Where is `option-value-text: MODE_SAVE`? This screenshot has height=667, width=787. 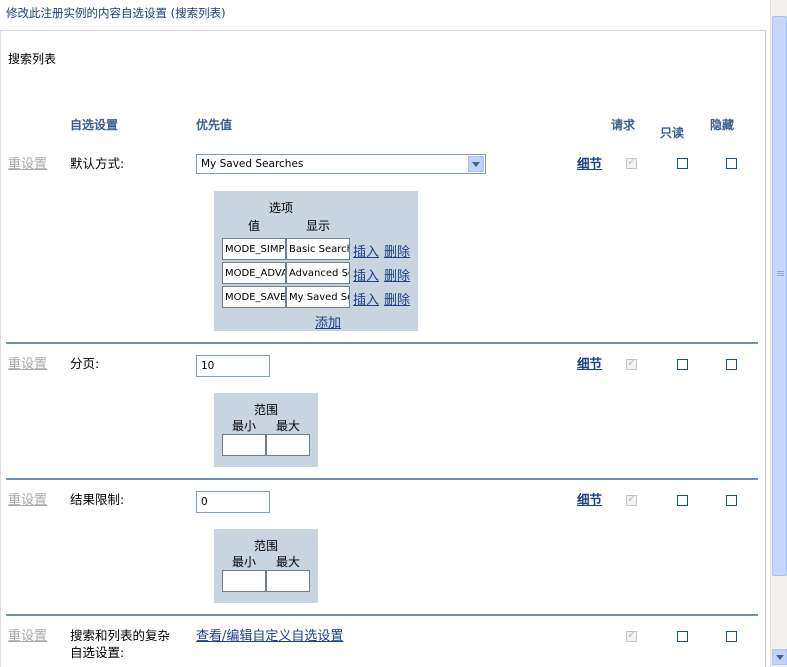 option-value-text: MODE_SAVE is located at coordinates (255, 297).